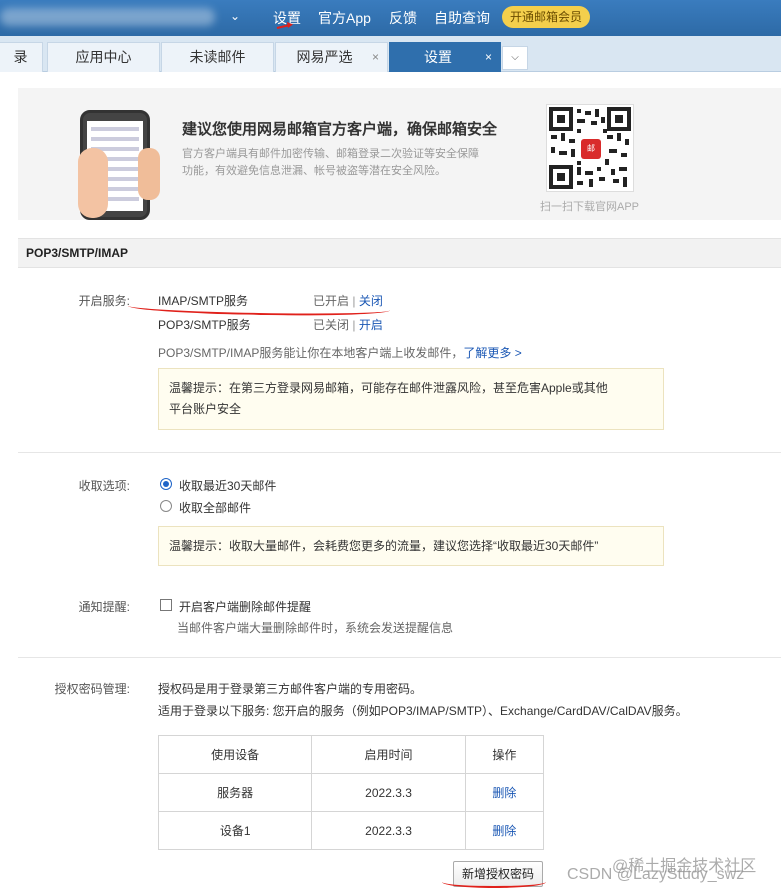  I want to click on radio-all-mail-label: 收取全部邮件, so click(215, 507).